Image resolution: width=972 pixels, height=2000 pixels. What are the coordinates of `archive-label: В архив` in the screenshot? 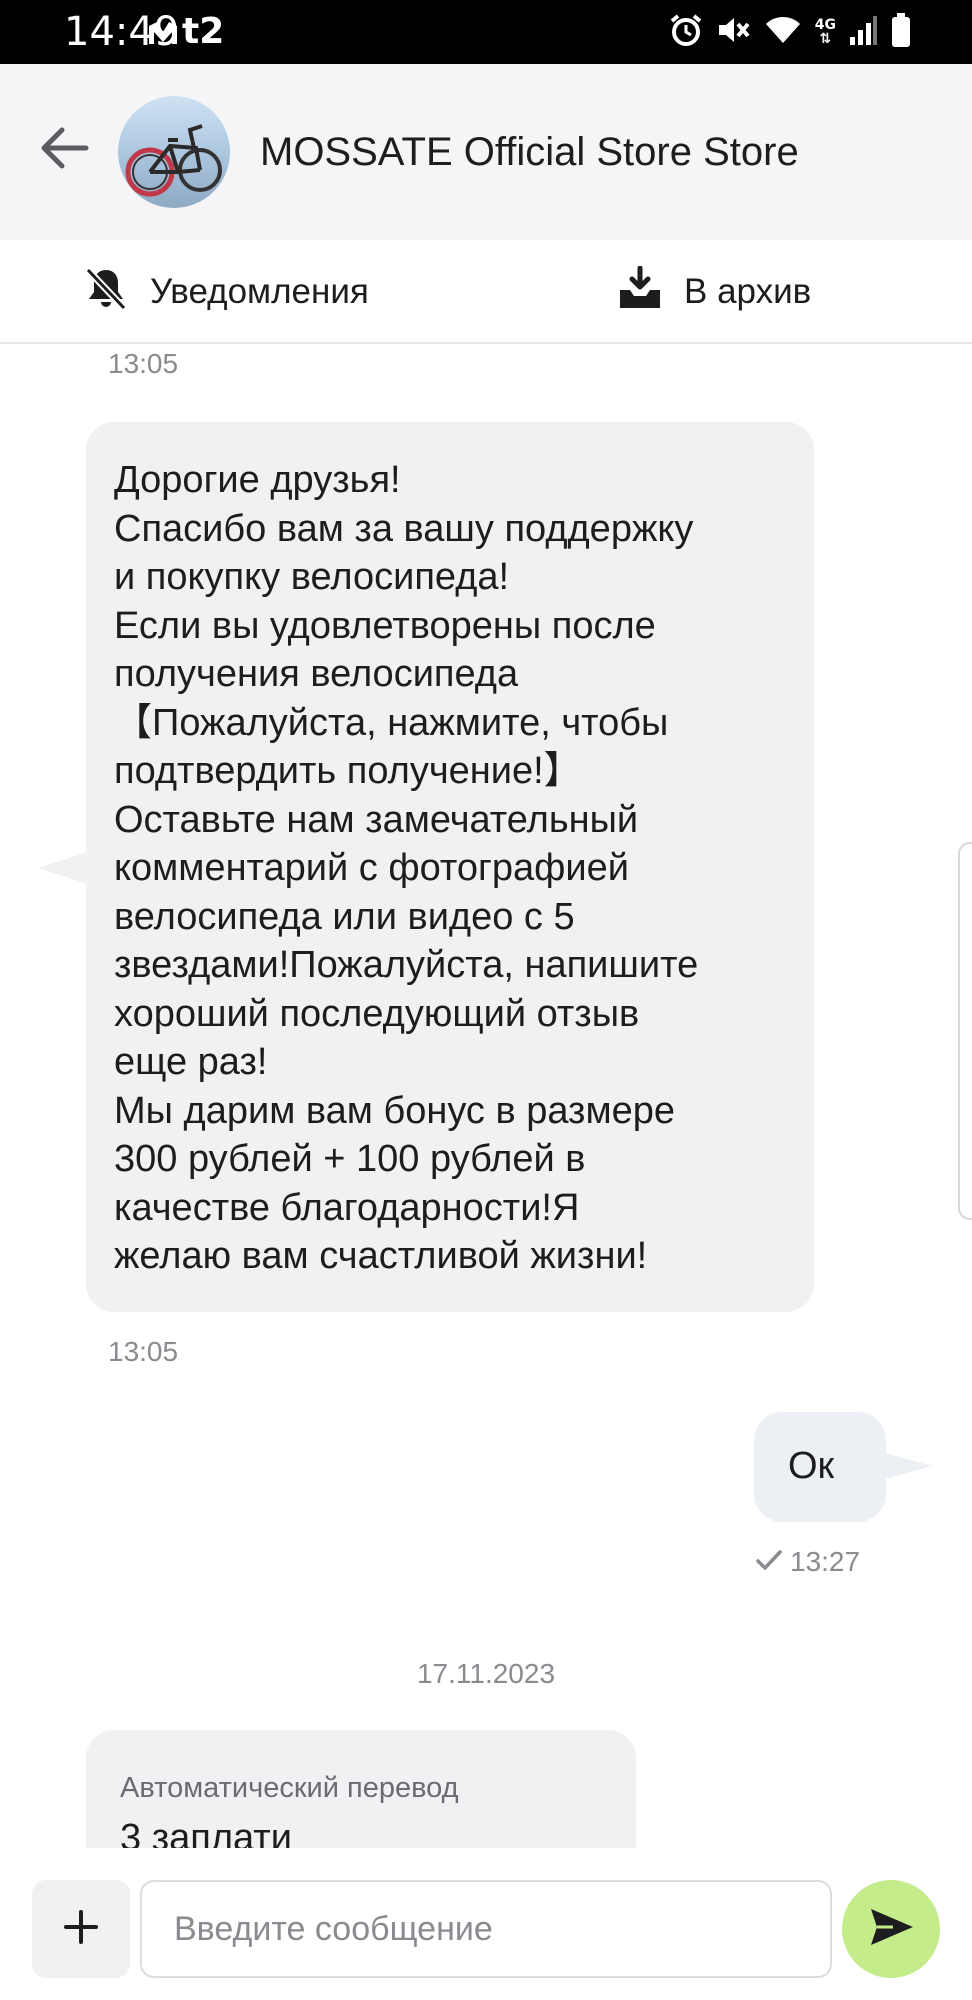 It's located at (748, 291).